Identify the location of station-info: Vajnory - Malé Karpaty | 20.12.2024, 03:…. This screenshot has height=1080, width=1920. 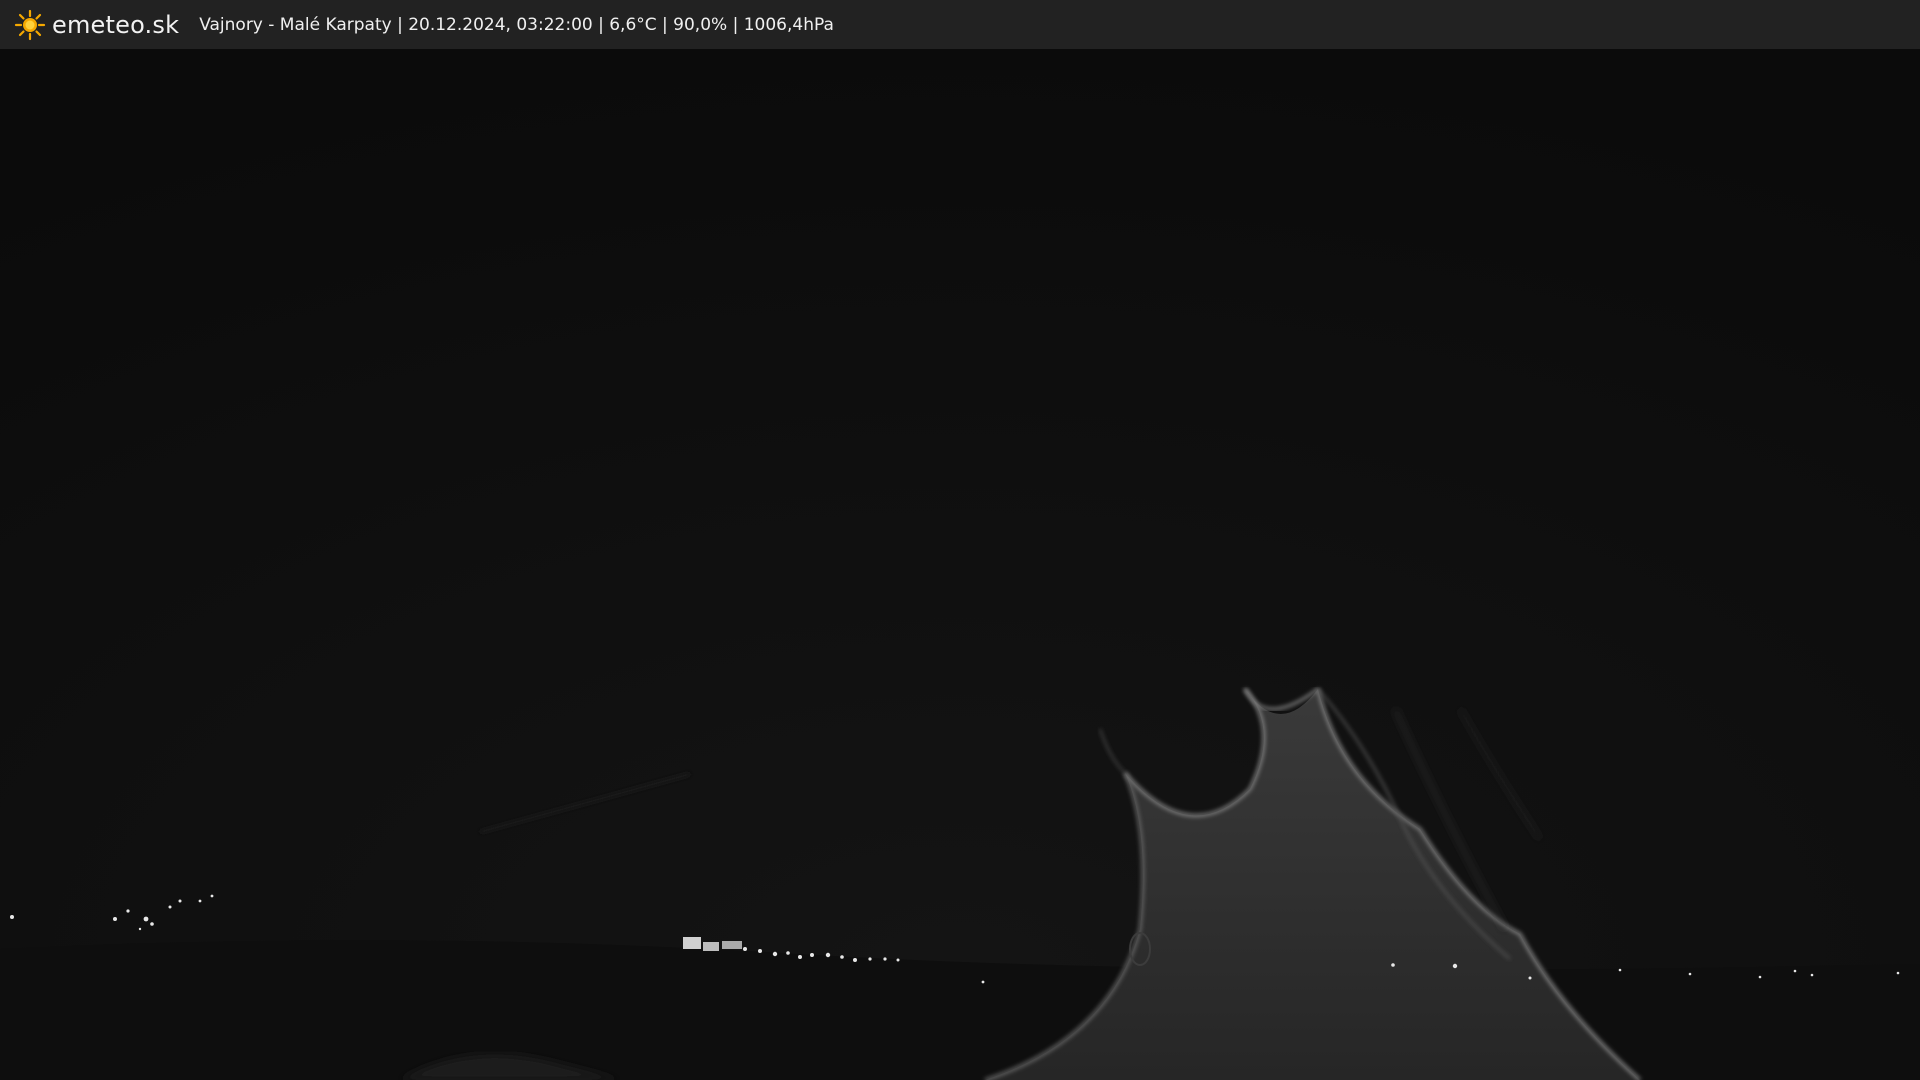
(516, 24).